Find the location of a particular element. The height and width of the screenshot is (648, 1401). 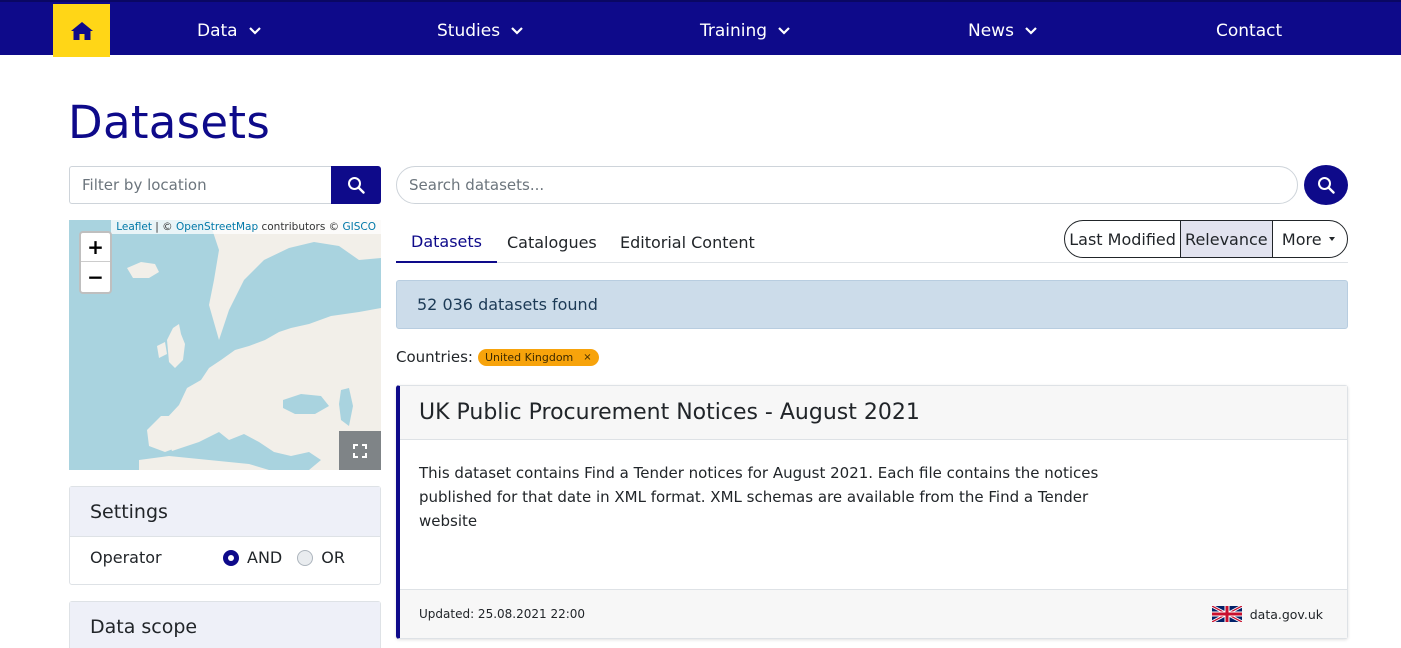

nav-item-label: Contact is located at coordinates (1249, 30).